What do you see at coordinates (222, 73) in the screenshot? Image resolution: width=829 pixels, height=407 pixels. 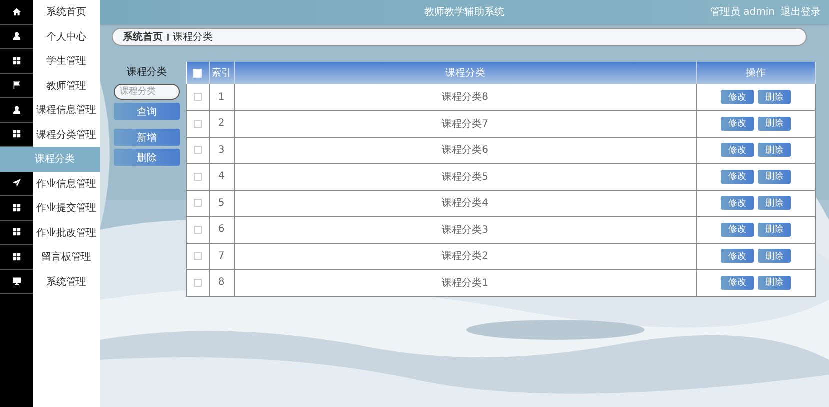 I see `column-header: 索引` at bounding box center [222, 73].